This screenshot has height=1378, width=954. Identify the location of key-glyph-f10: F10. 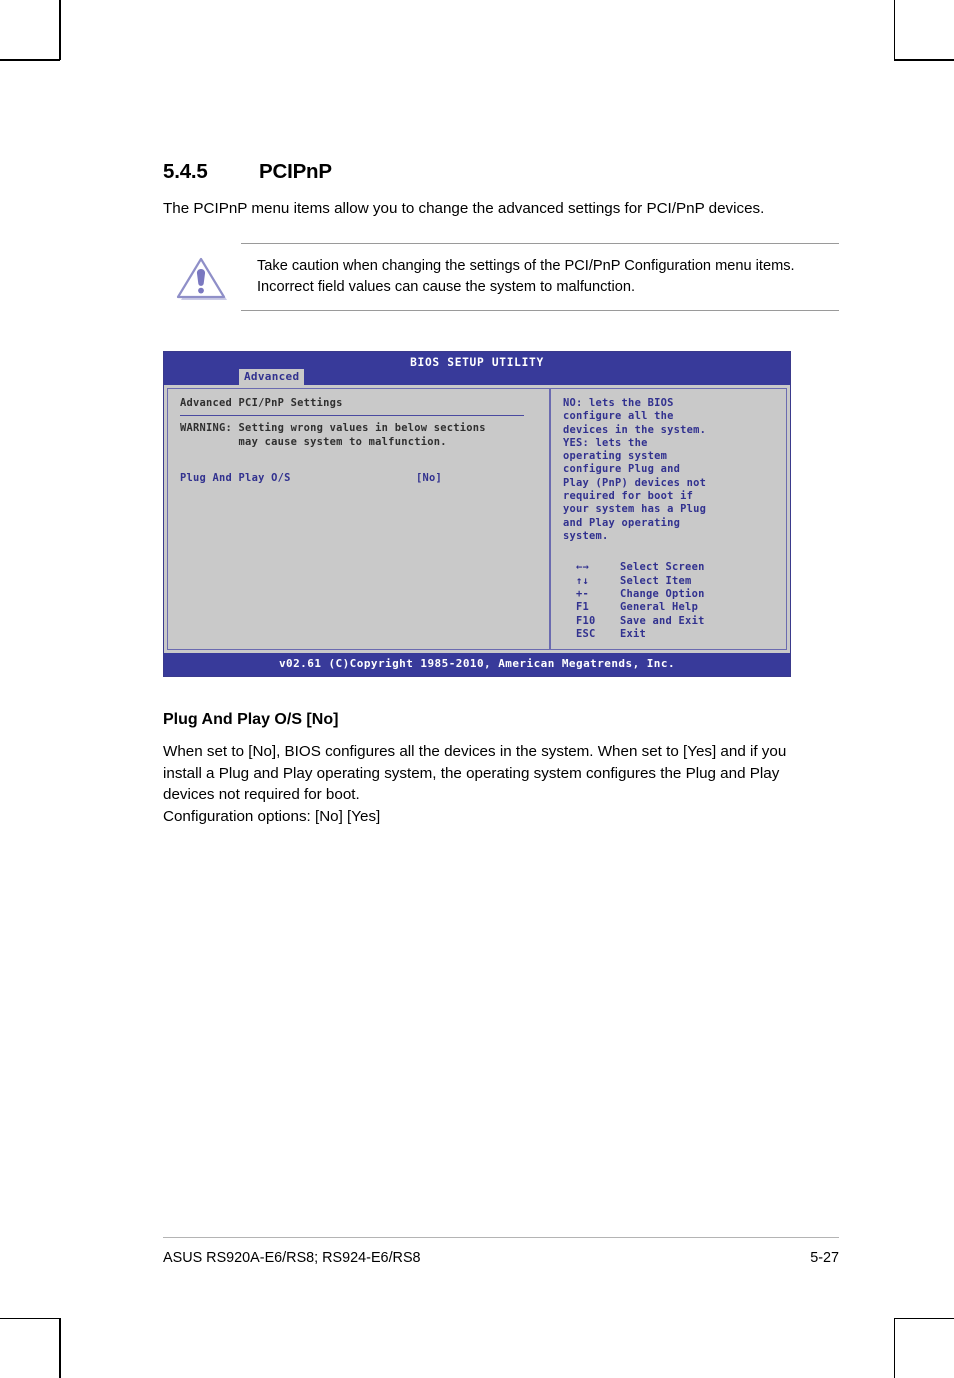
(586, 620).